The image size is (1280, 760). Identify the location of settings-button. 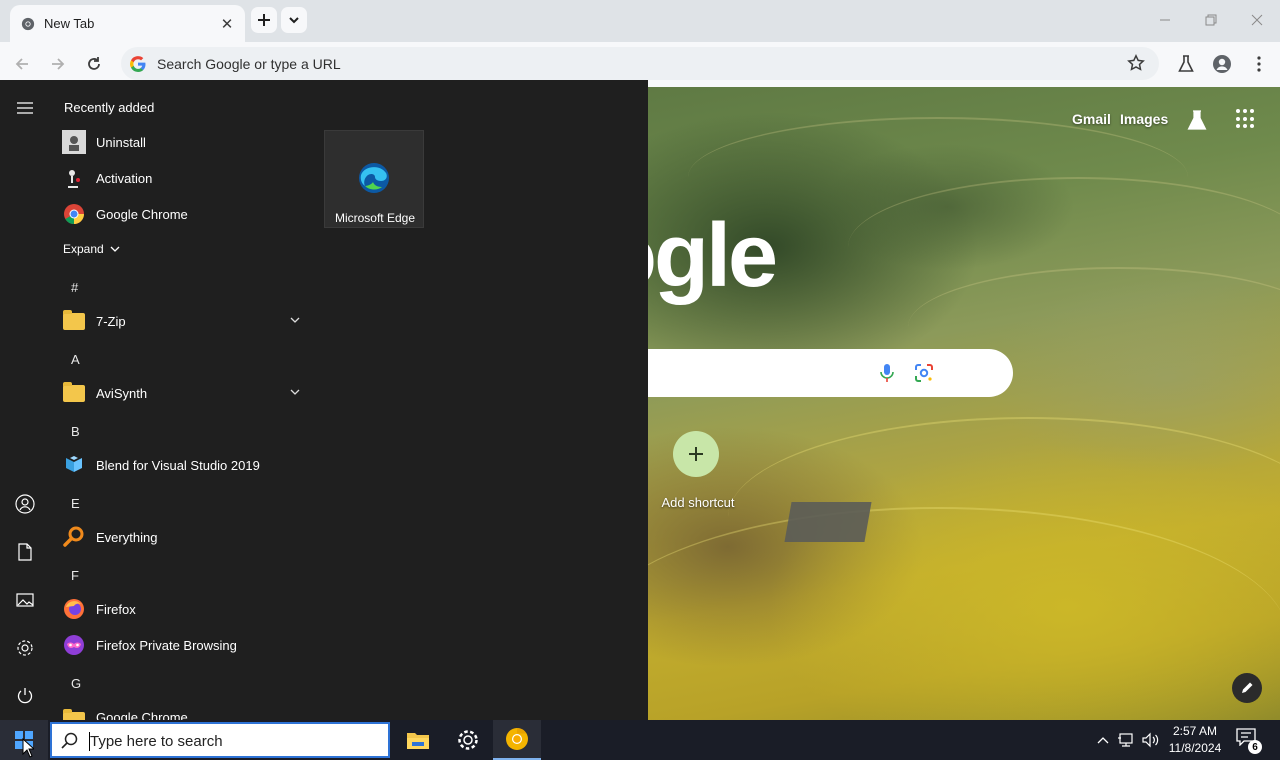
(25, 648).